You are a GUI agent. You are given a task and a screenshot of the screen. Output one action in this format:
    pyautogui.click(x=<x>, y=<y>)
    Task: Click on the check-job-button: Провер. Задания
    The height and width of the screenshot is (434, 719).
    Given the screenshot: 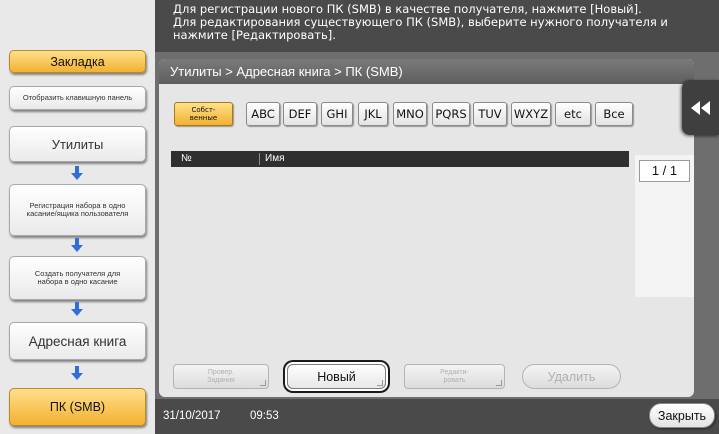 What is the action you would take?
    pyautogui.click(x=221, y=376)
    